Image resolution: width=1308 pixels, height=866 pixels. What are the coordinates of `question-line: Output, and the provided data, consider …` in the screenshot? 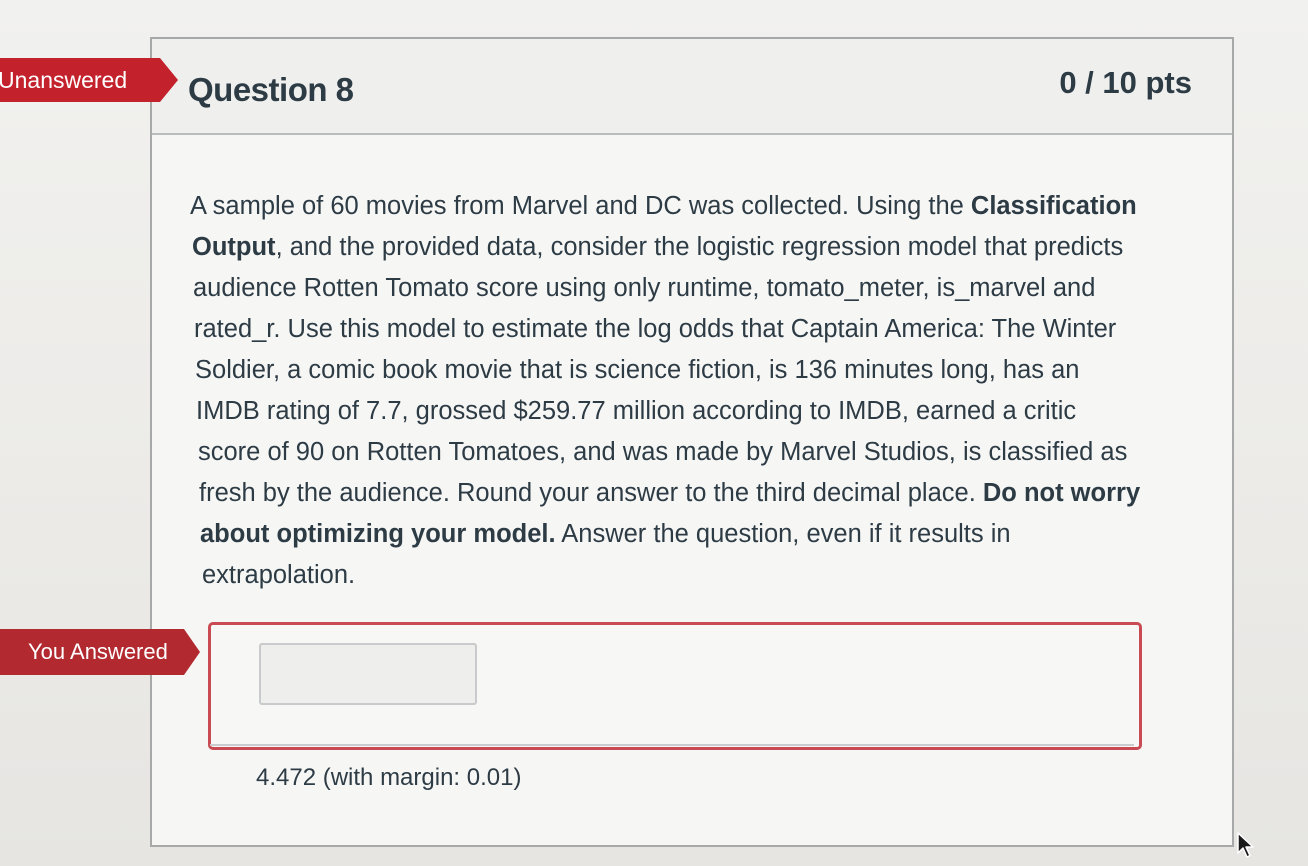 It's located at (658, 247).